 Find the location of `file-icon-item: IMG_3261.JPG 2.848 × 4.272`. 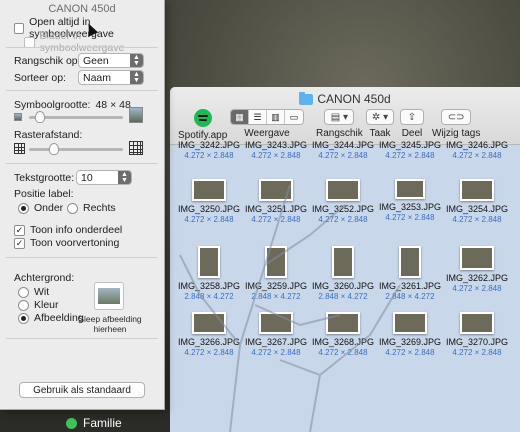

file-icon-item: IMG_3261.JPG 2.848 × 4.272 is located at coordinates (410, 273).